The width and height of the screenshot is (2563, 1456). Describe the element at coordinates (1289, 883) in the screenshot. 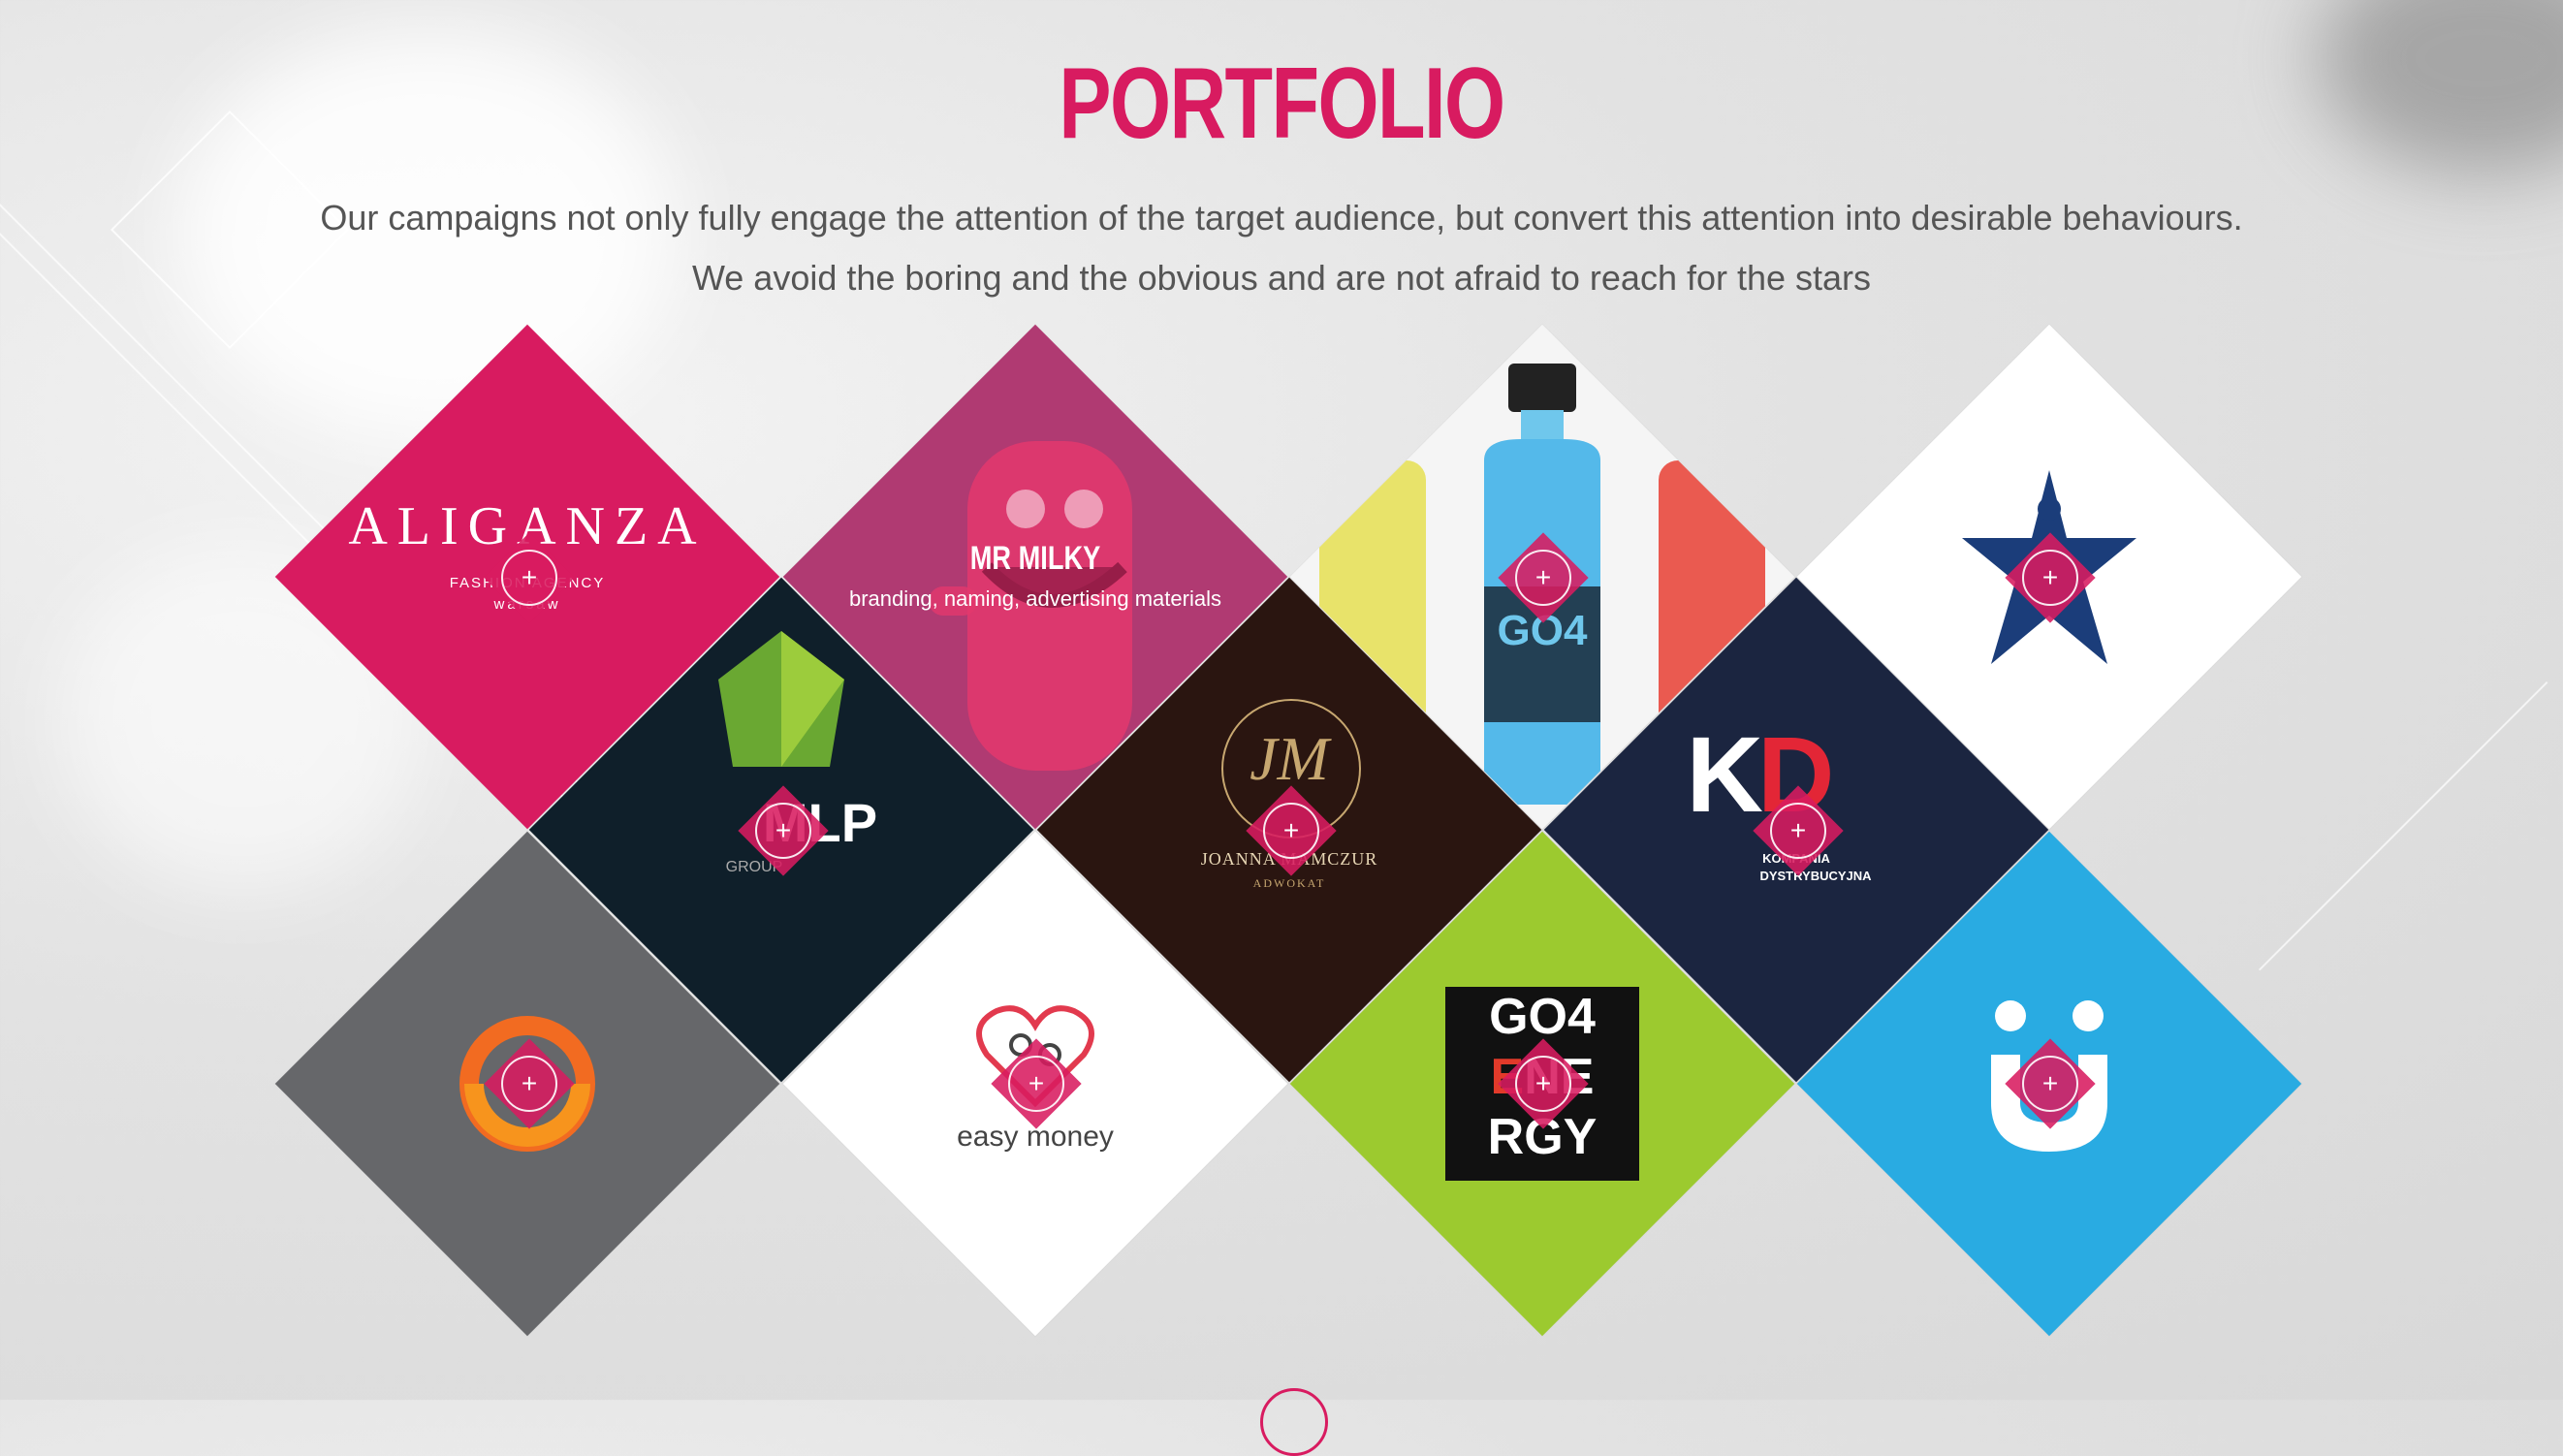

I see `joanna-role: ADWOKAT` at that location.